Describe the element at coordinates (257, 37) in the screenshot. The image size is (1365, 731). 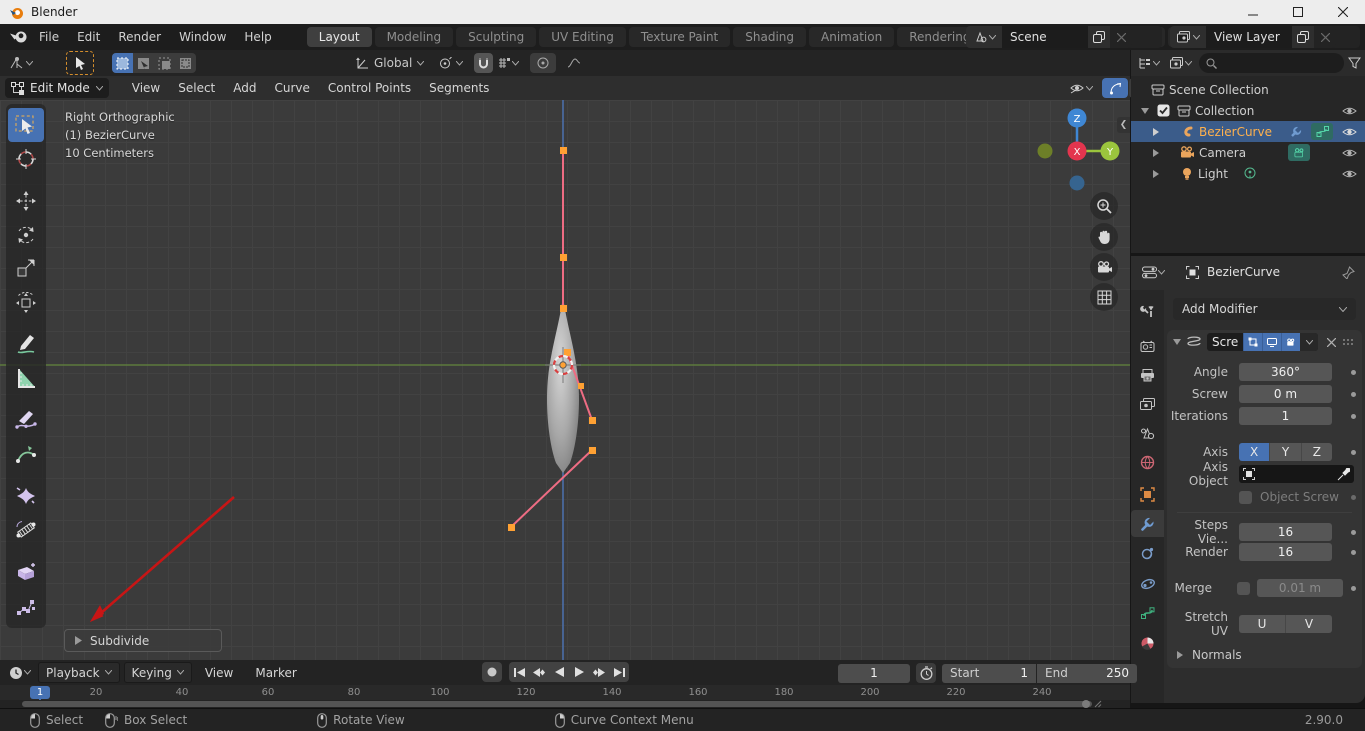
I see `menu-help: Help` at that location.